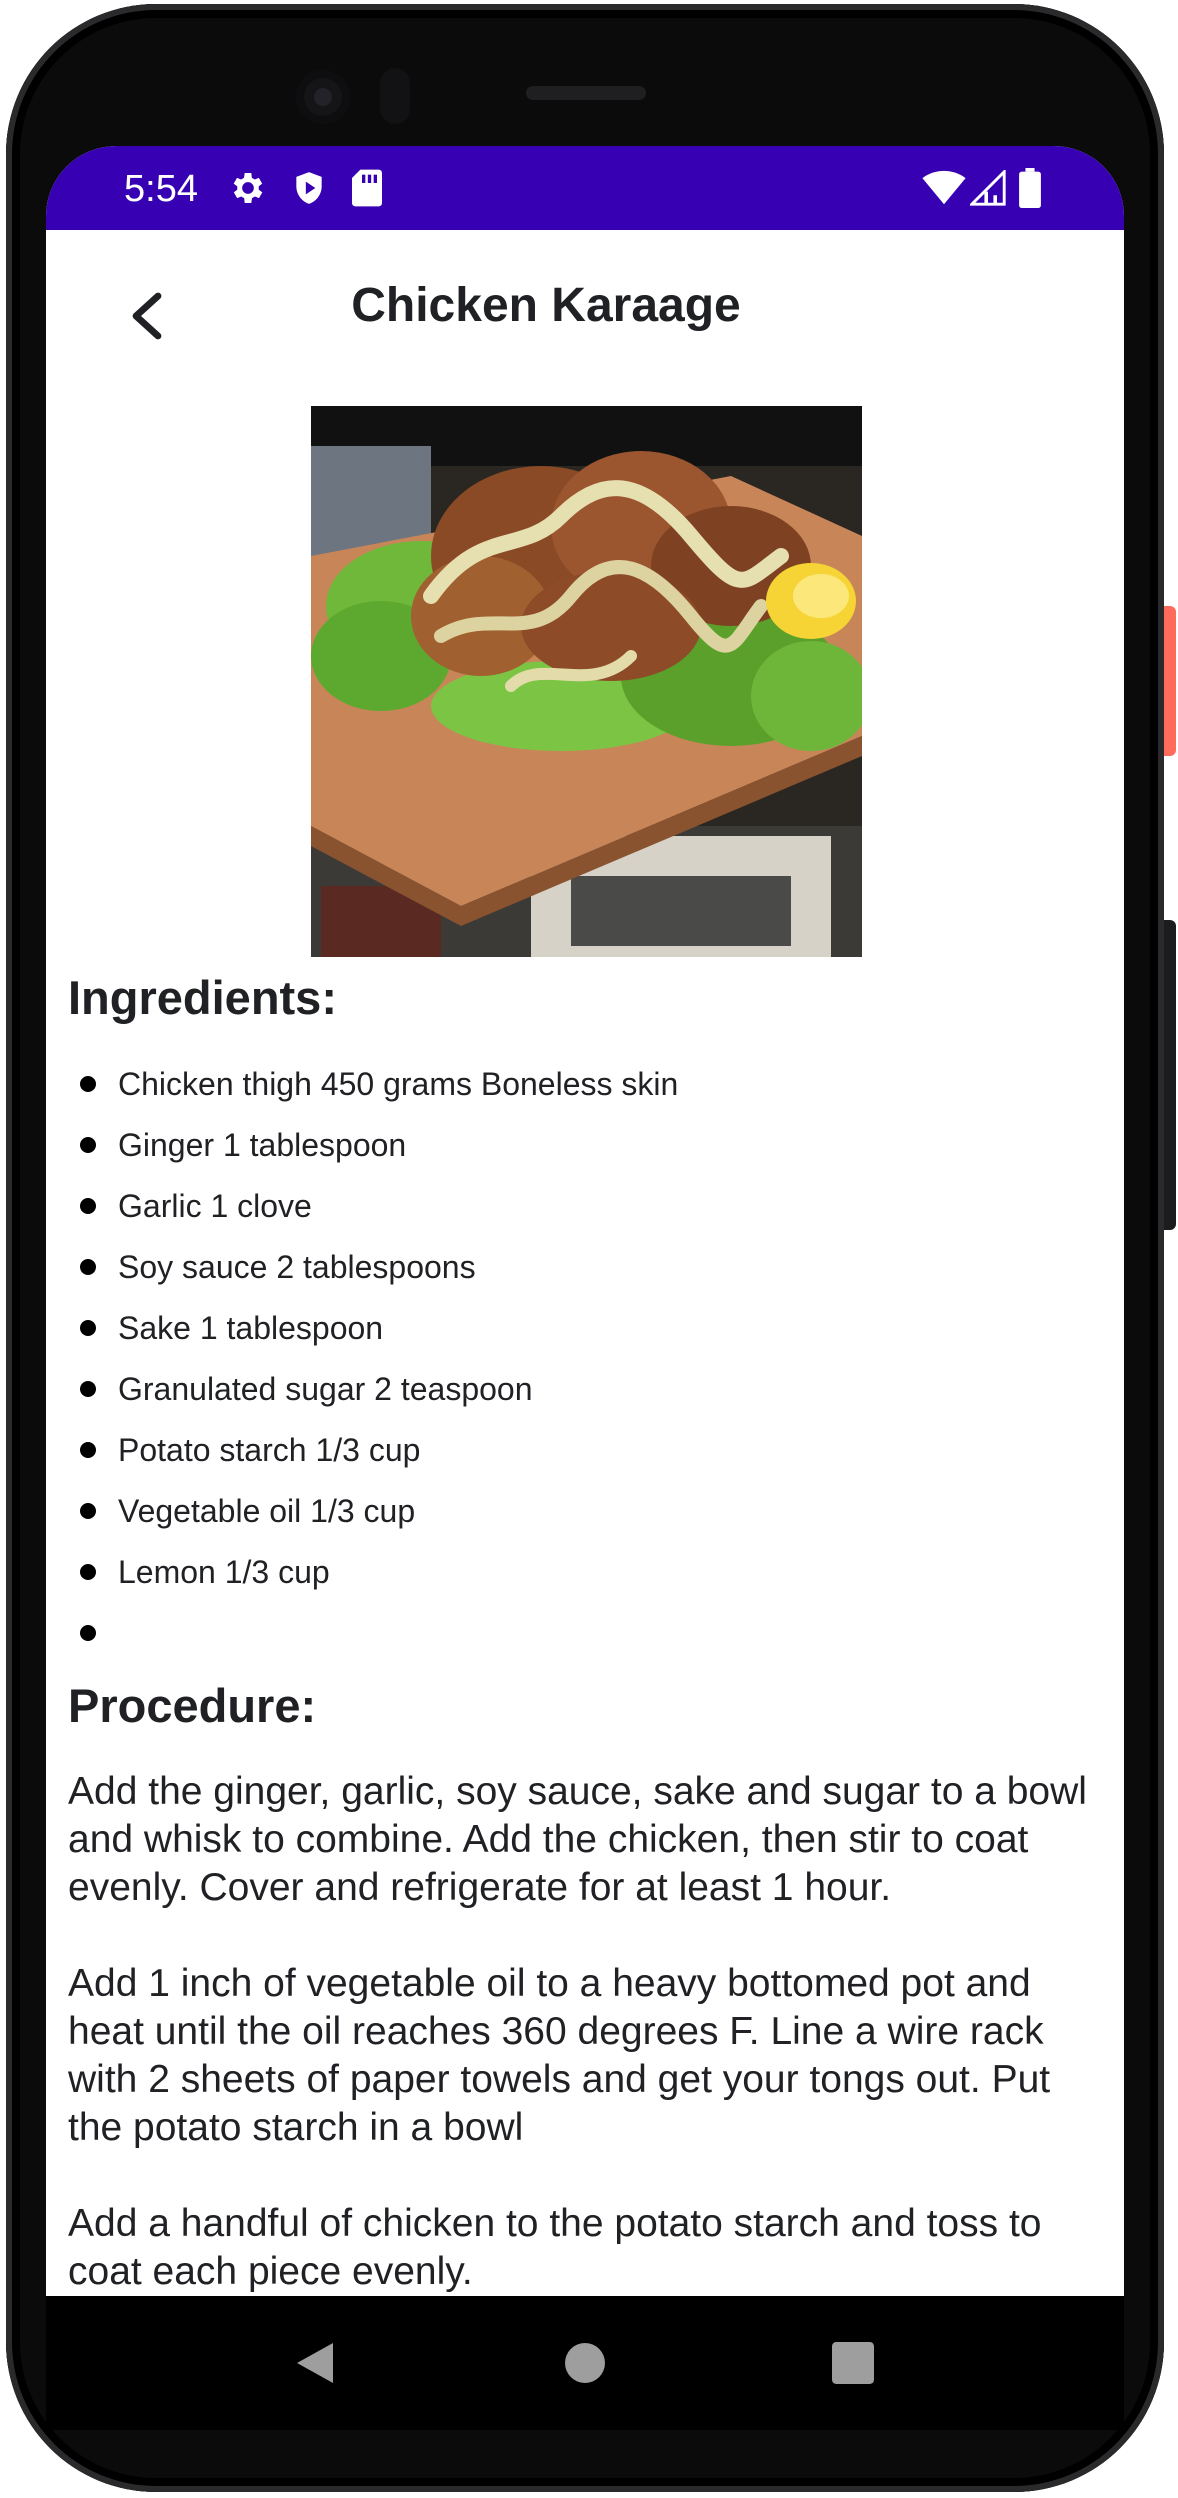 The image size is (1178, 2498). I want to click on procedure-heading: Procedure:, so click(192, 1705).